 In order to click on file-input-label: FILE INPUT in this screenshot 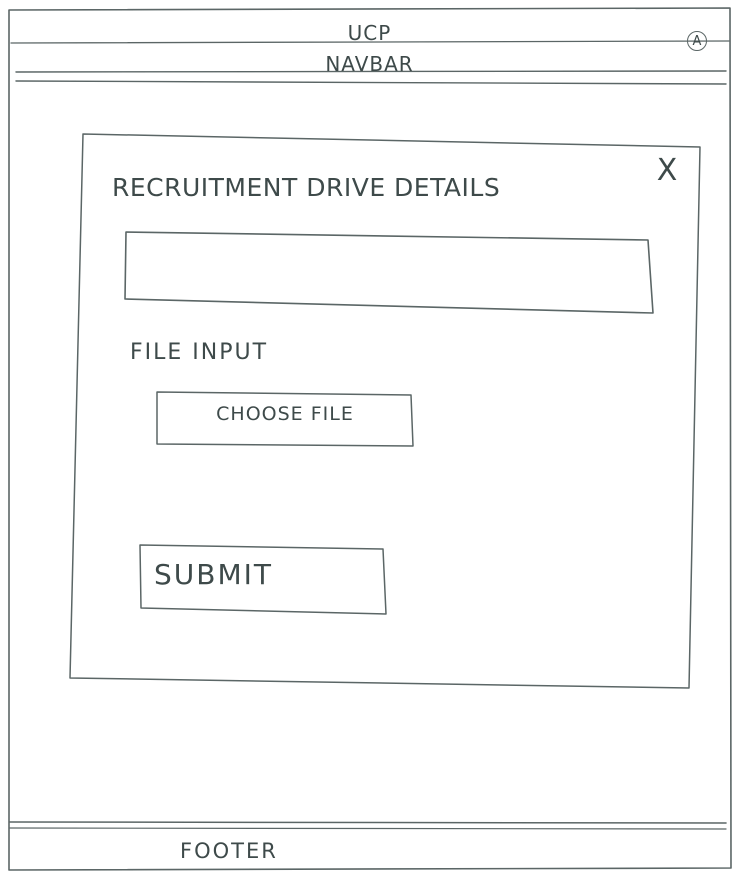, I will do `click(199, 352)`.